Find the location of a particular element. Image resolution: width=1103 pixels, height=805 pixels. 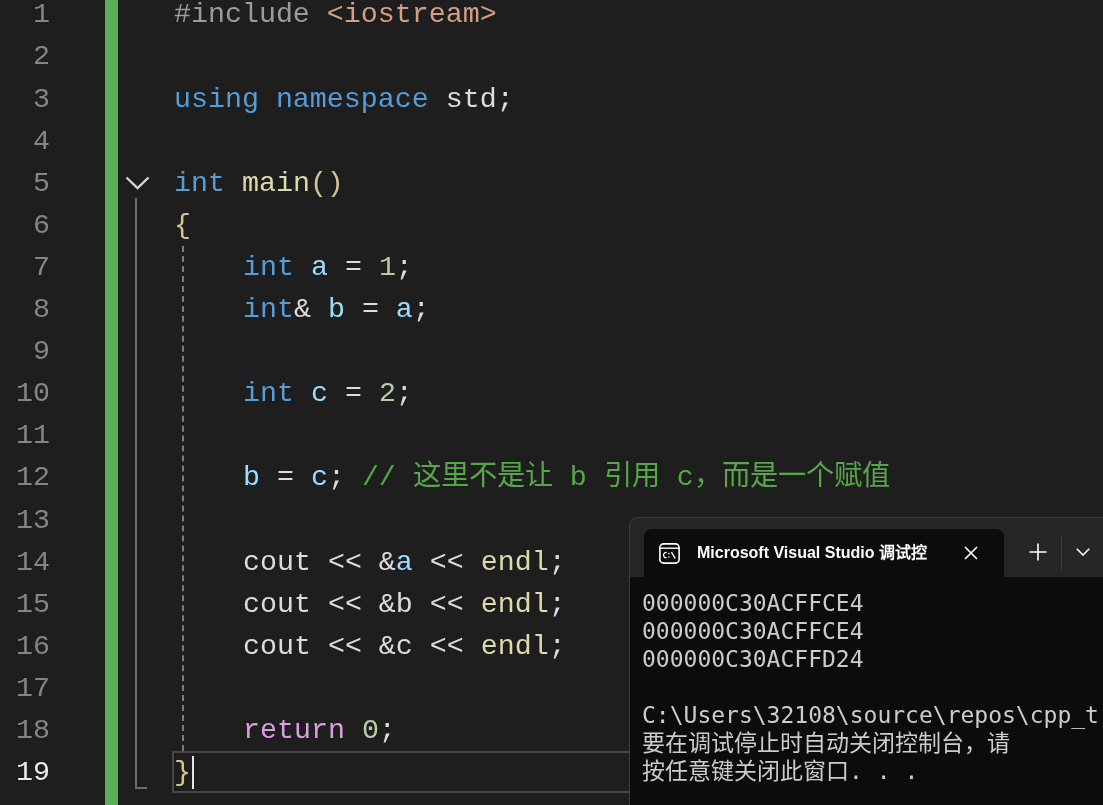

console-tab: Microsoft Visual Studio 调试控 is located at coordinates (824, 553).